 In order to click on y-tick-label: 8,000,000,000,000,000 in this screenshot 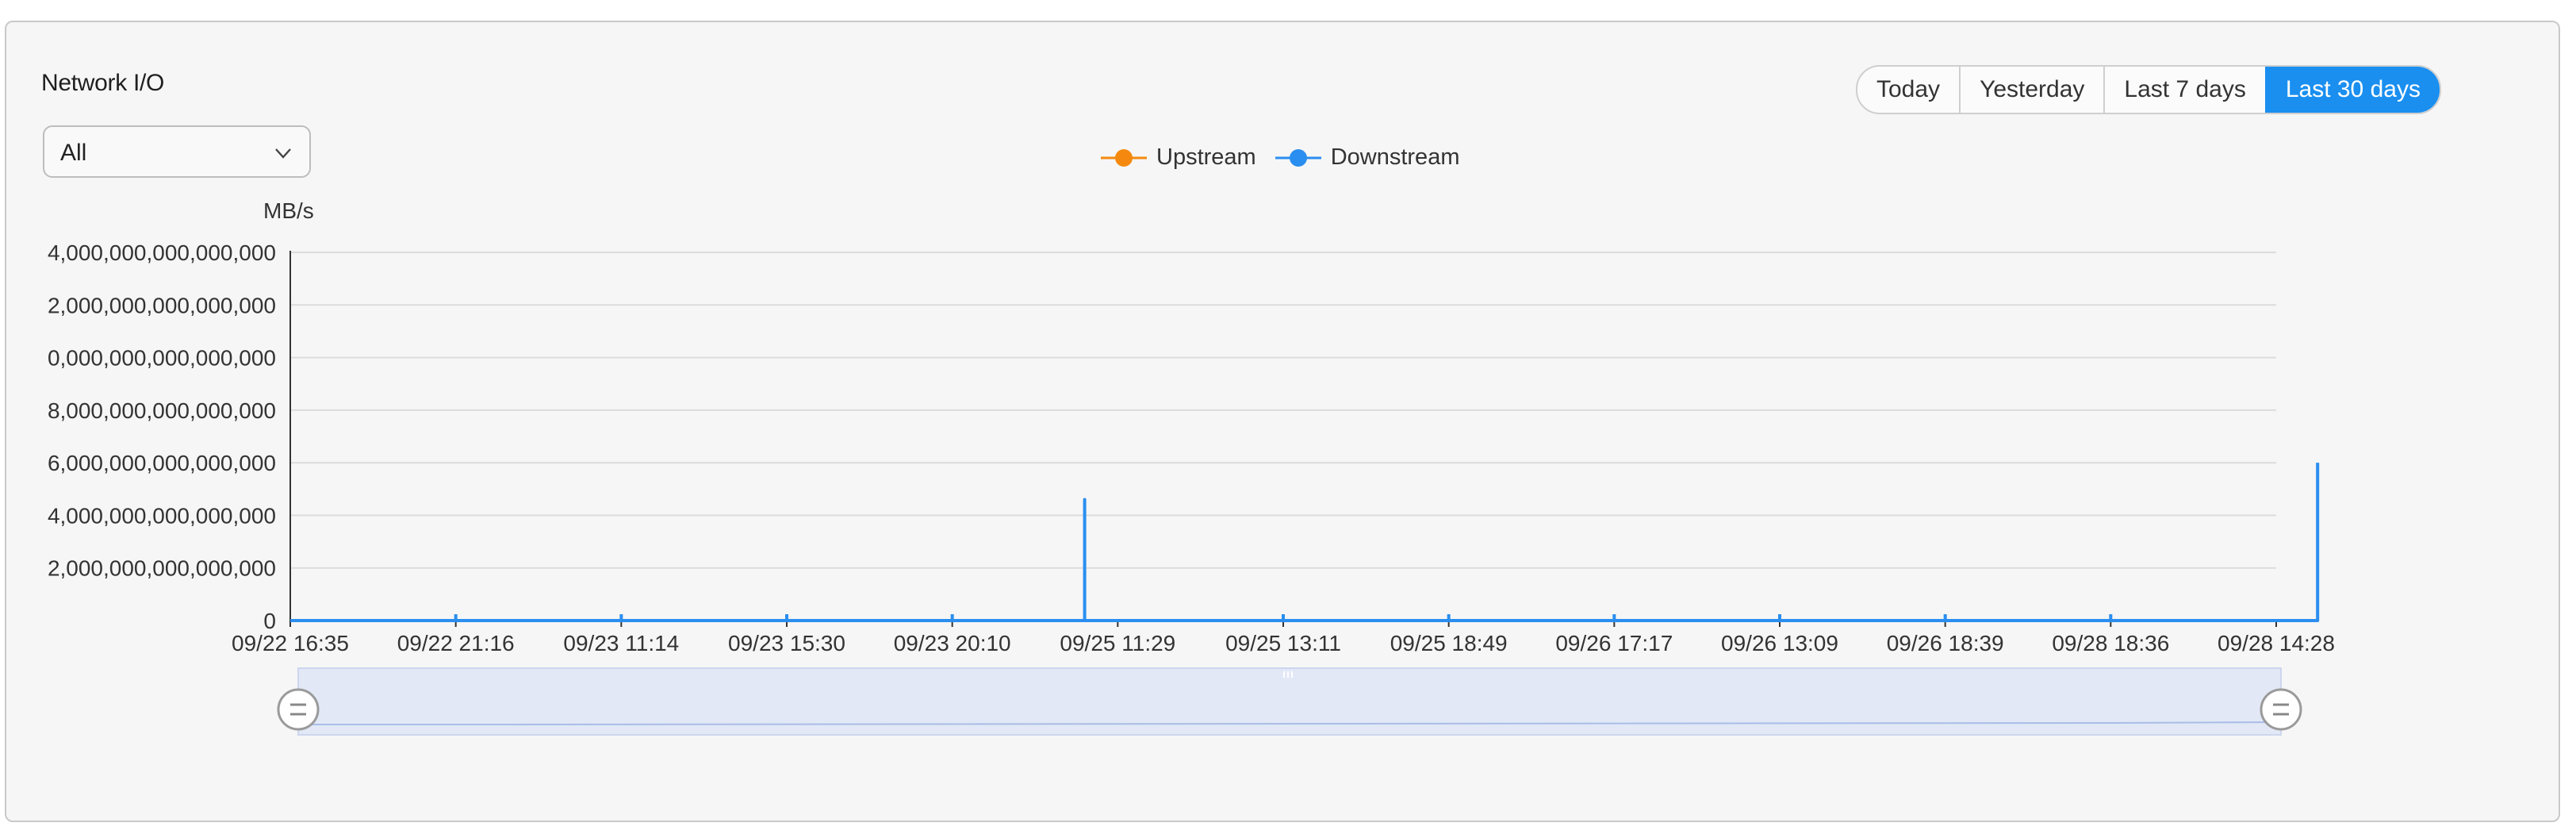, I will do `click(162, 410)`.